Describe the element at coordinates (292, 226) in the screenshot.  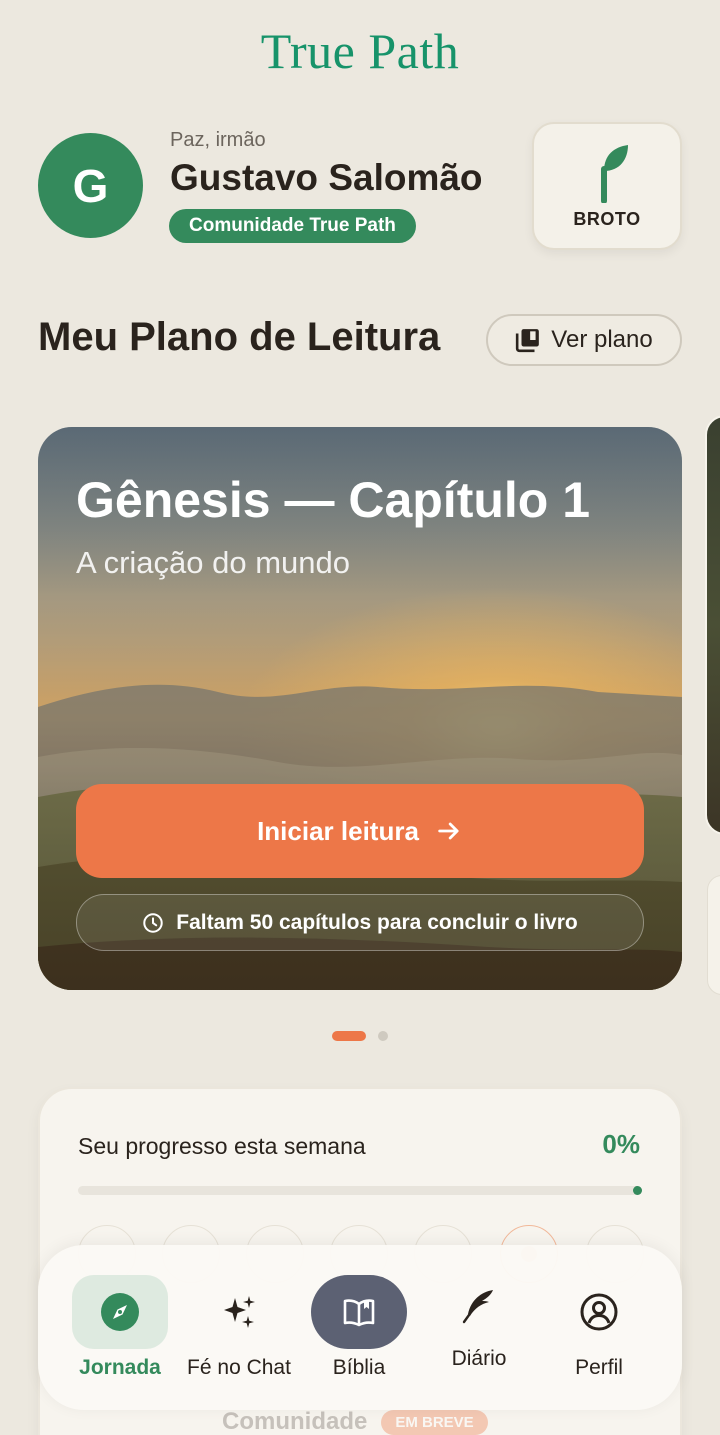
I see `community-badge: Comunidade True Path` at that location.